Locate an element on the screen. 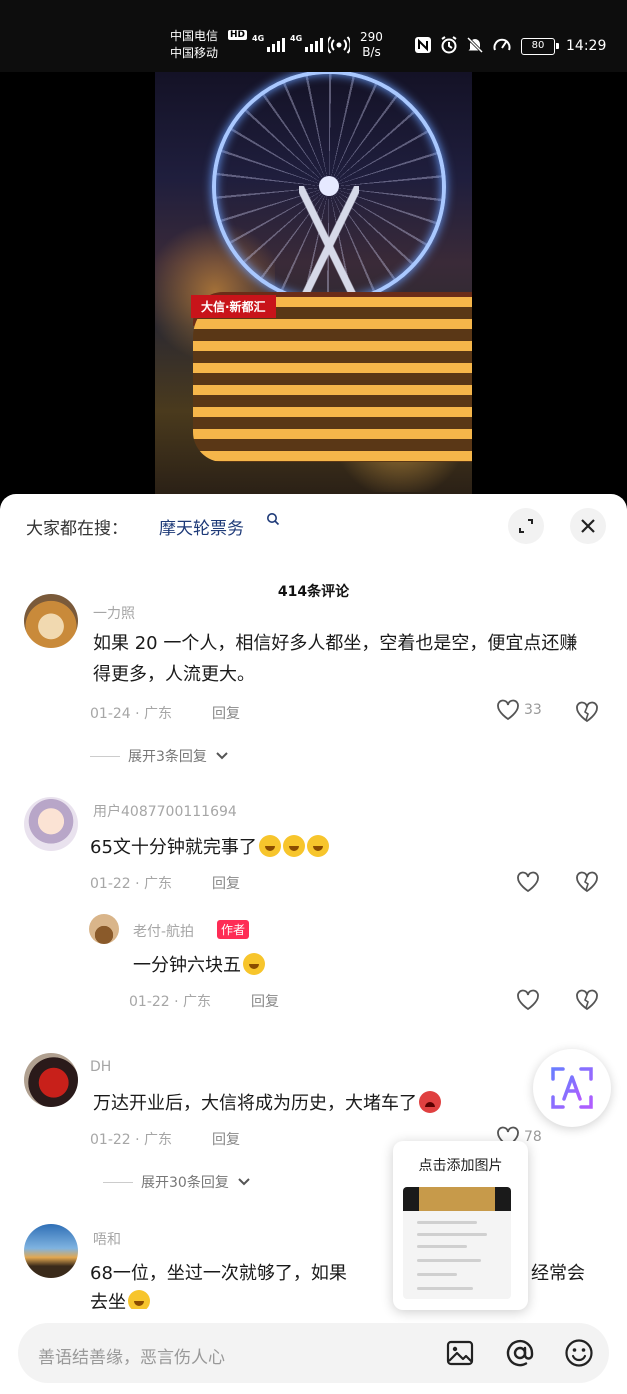 This screenshot has height=1394, width=627. comment-date: 01-24 is located at coordinates (110, 714).